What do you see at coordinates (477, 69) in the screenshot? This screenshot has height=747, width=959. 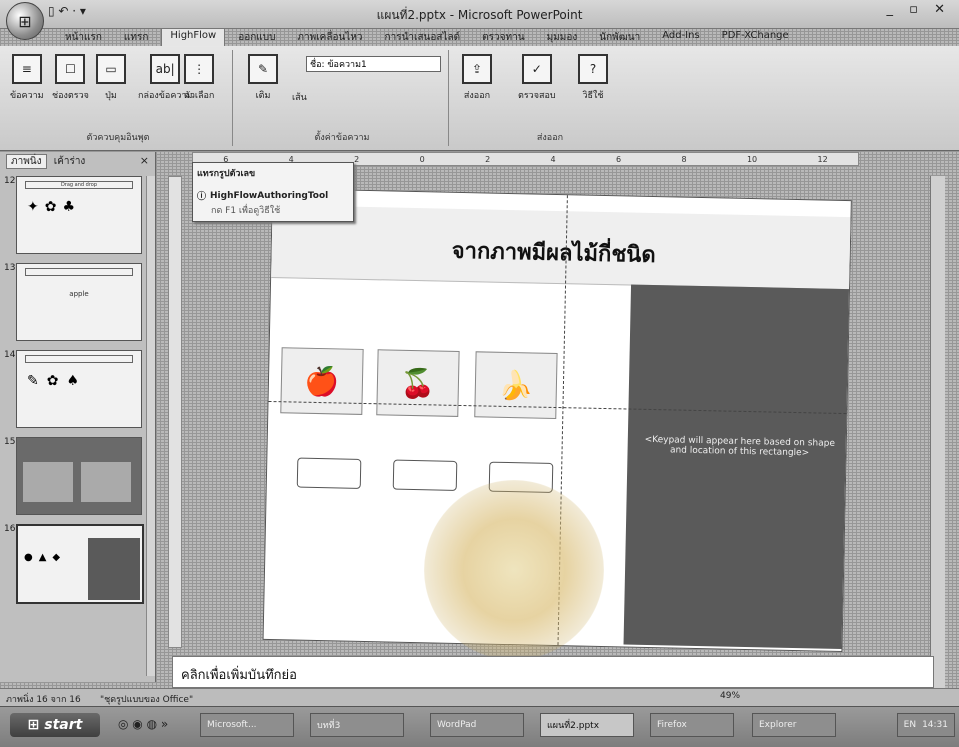 I see `export-icon: ⇪` at bounding box center [477, 69].